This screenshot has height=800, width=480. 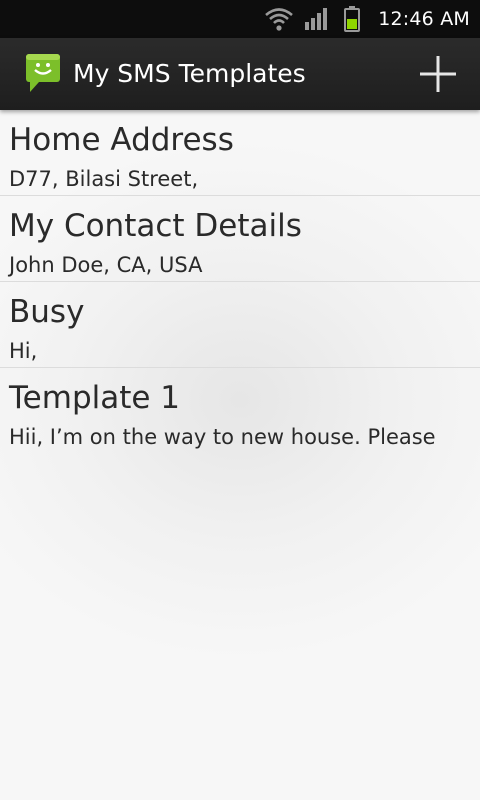 I want to click on status-bar: 12:46 AM, so click(x=240, y=19).